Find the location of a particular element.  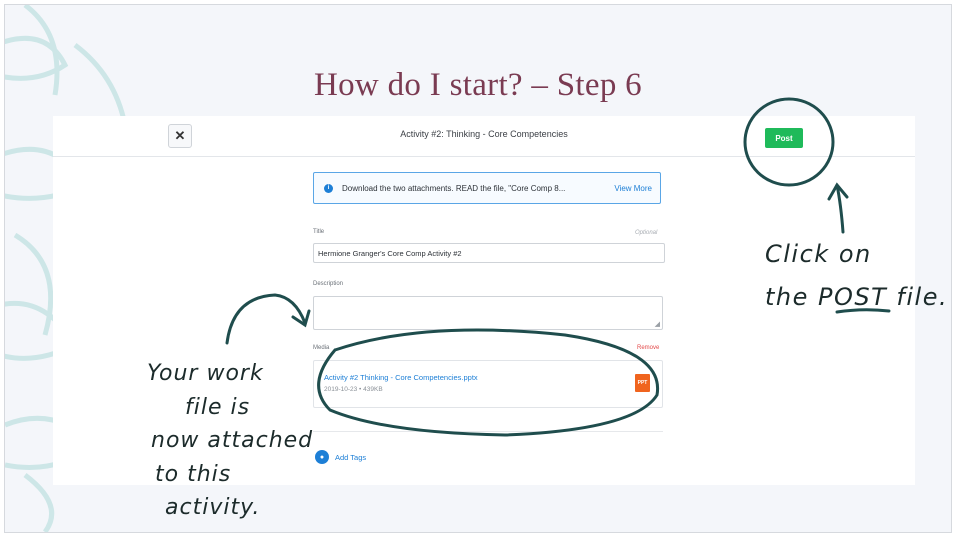

remove-media-link: Remove is located at coordinates (648, 348).